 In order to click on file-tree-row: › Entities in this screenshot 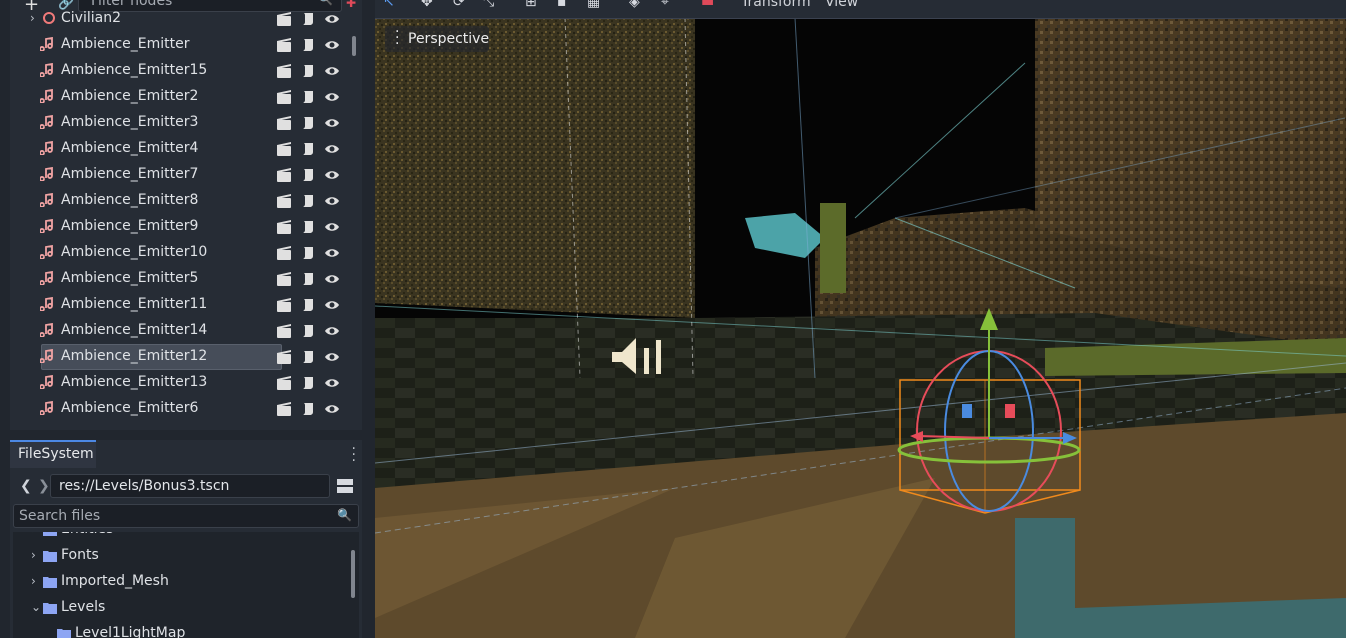, I will do `click(186, 538)`.